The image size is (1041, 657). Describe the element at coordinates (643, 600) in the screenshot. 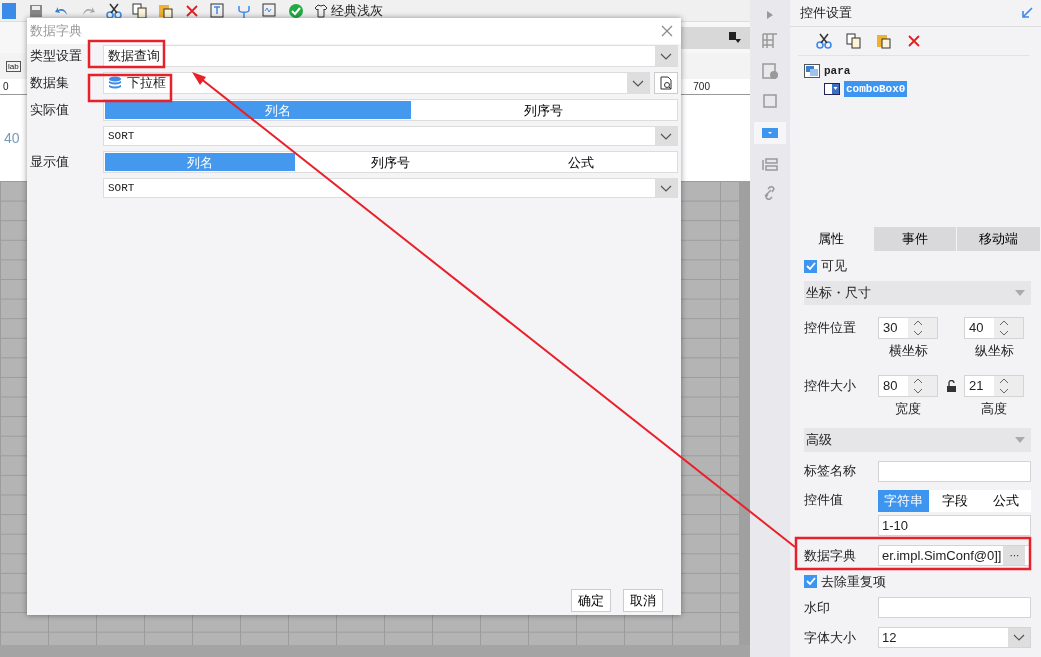

I see `dialog-button: 取消` at that location.